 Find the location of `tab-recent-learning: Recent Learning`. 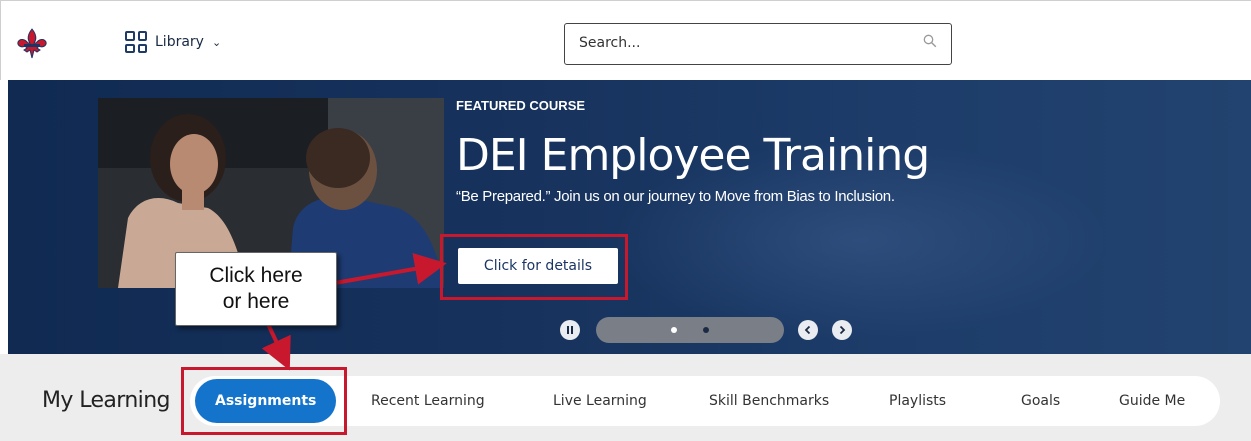

tab-recent-learning: Recent Learning is located at coordinates (428, 401).